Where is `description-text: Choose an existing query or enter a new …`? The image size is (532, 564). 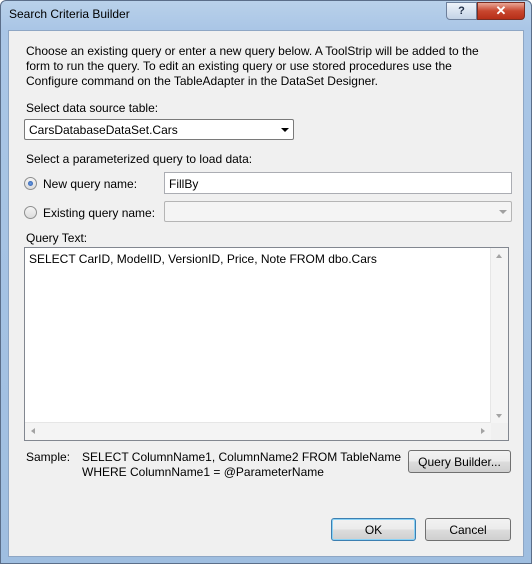
description-text: Choose an existing query or enter a new … is located at coordinates (252, 66).